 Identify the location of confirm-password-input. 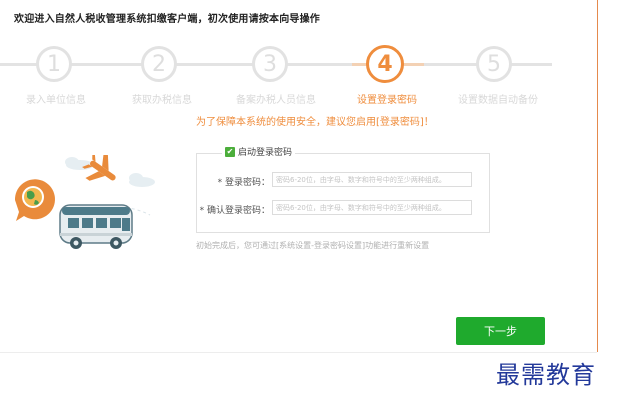
(372, 207).